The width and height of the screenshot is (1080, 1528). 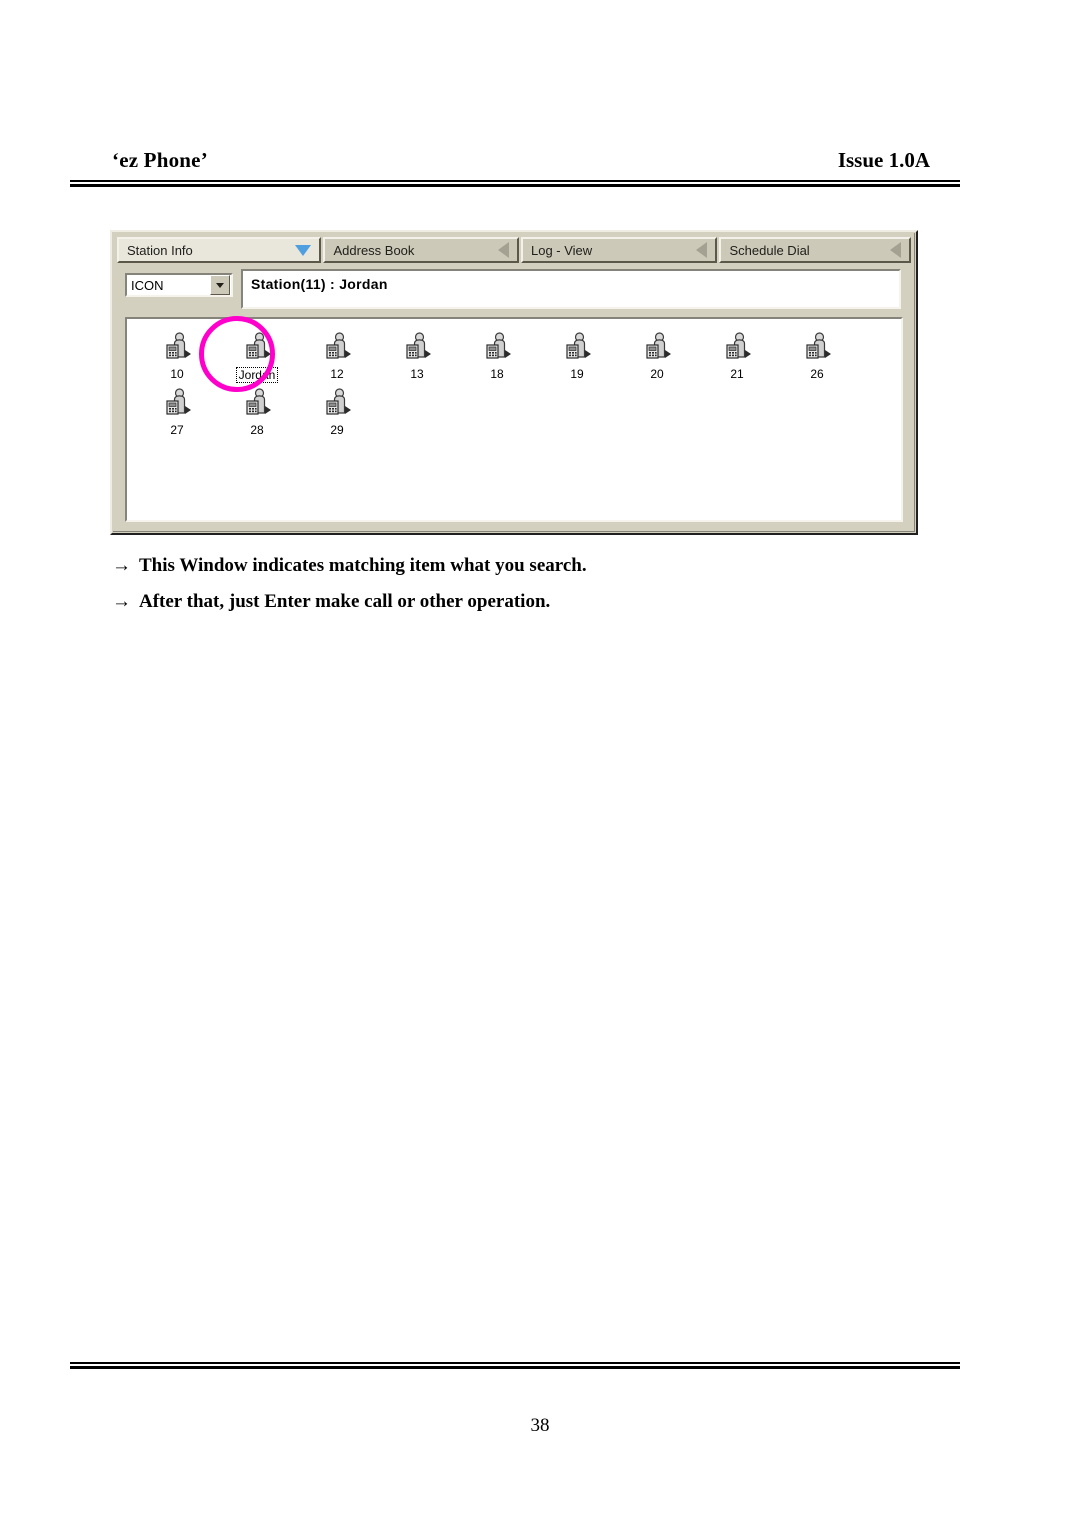 What do you see at coordinates (160, 250) in the screenshot?
I see `tab-station-info-label: Station Info` at bounding box center [160, 250].